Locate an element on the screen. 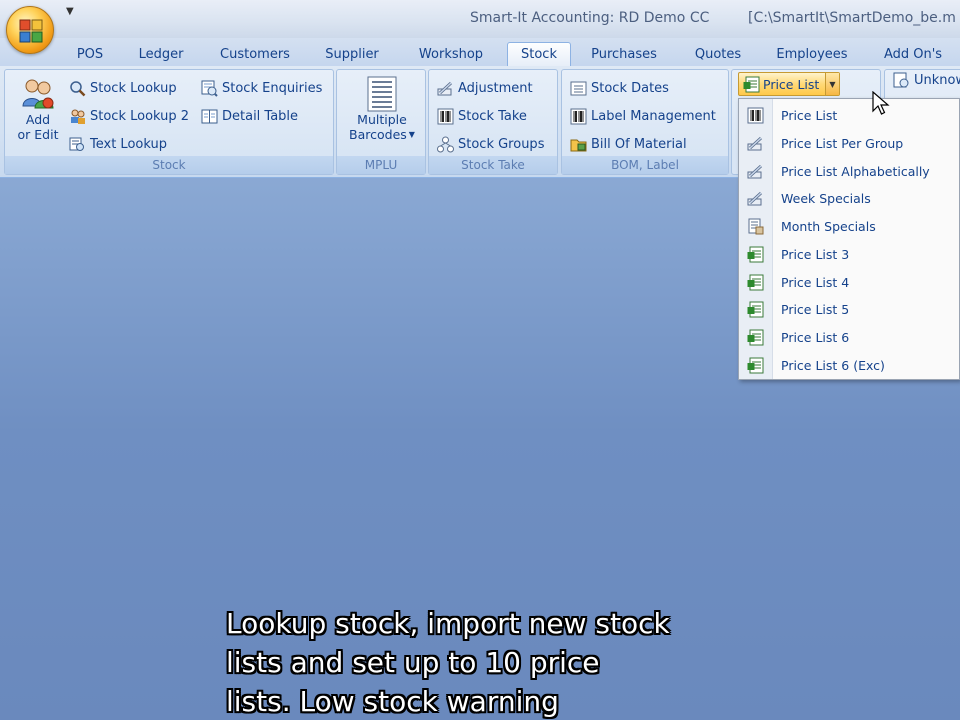 Image resolution: width=960 pixels, height=720 pixels. stock-enquiries-button: Stock Enquiries is located at coordinates (261, 88).